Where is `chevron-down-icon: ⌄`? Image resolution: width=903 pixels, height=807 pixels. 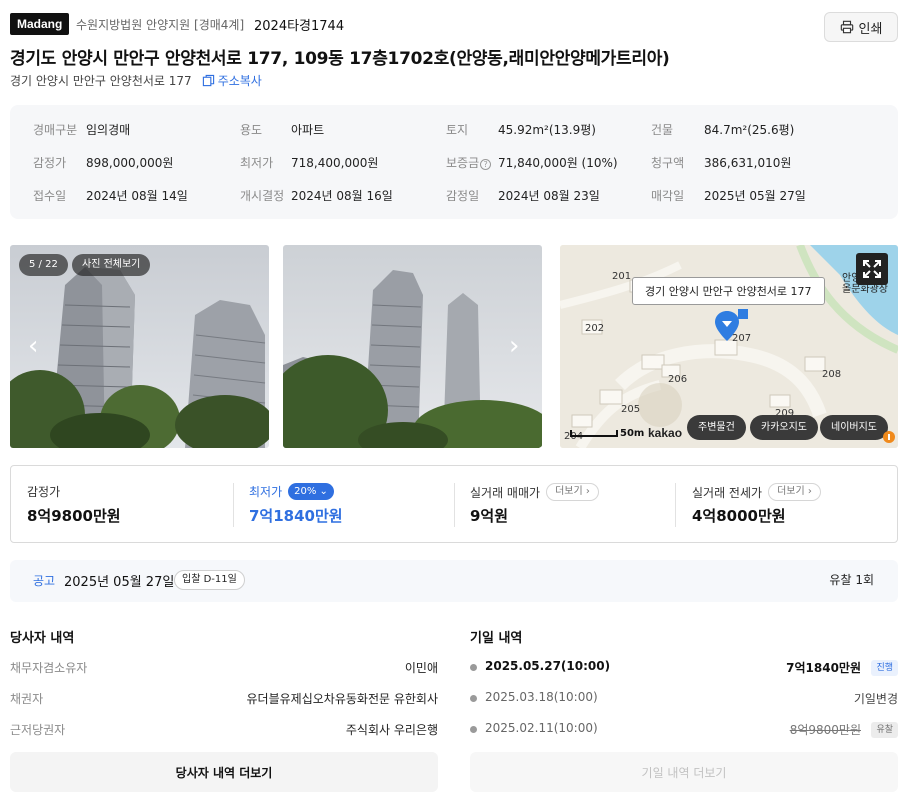 chevron-down-icon: ⌄ is located at coordinates (323, 491).